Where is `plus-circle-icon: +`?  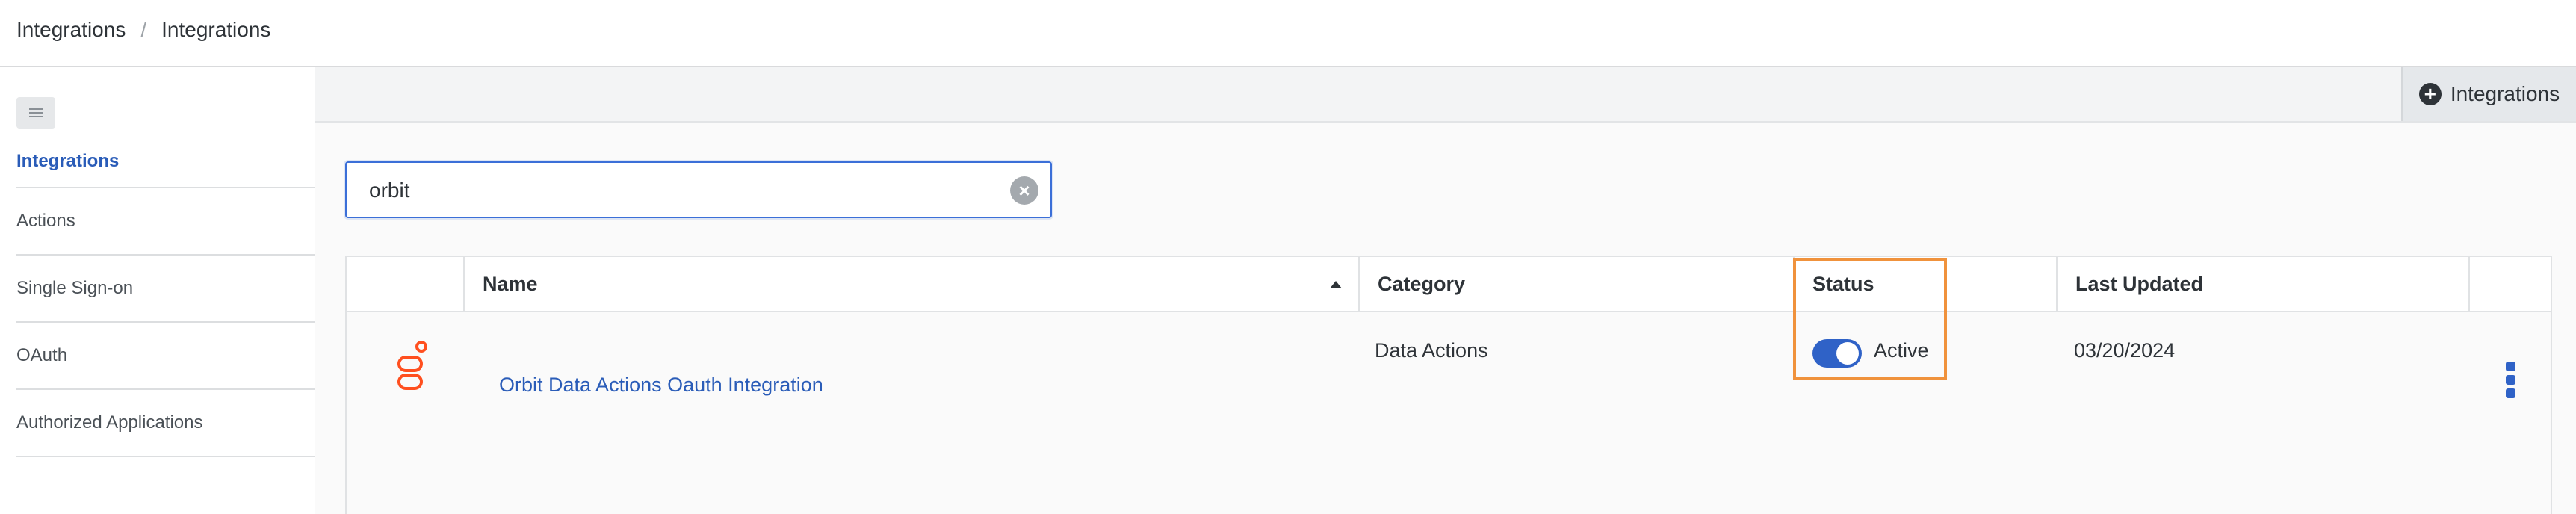 plus-circle-icon: + is located at coordinates (2430, 94).